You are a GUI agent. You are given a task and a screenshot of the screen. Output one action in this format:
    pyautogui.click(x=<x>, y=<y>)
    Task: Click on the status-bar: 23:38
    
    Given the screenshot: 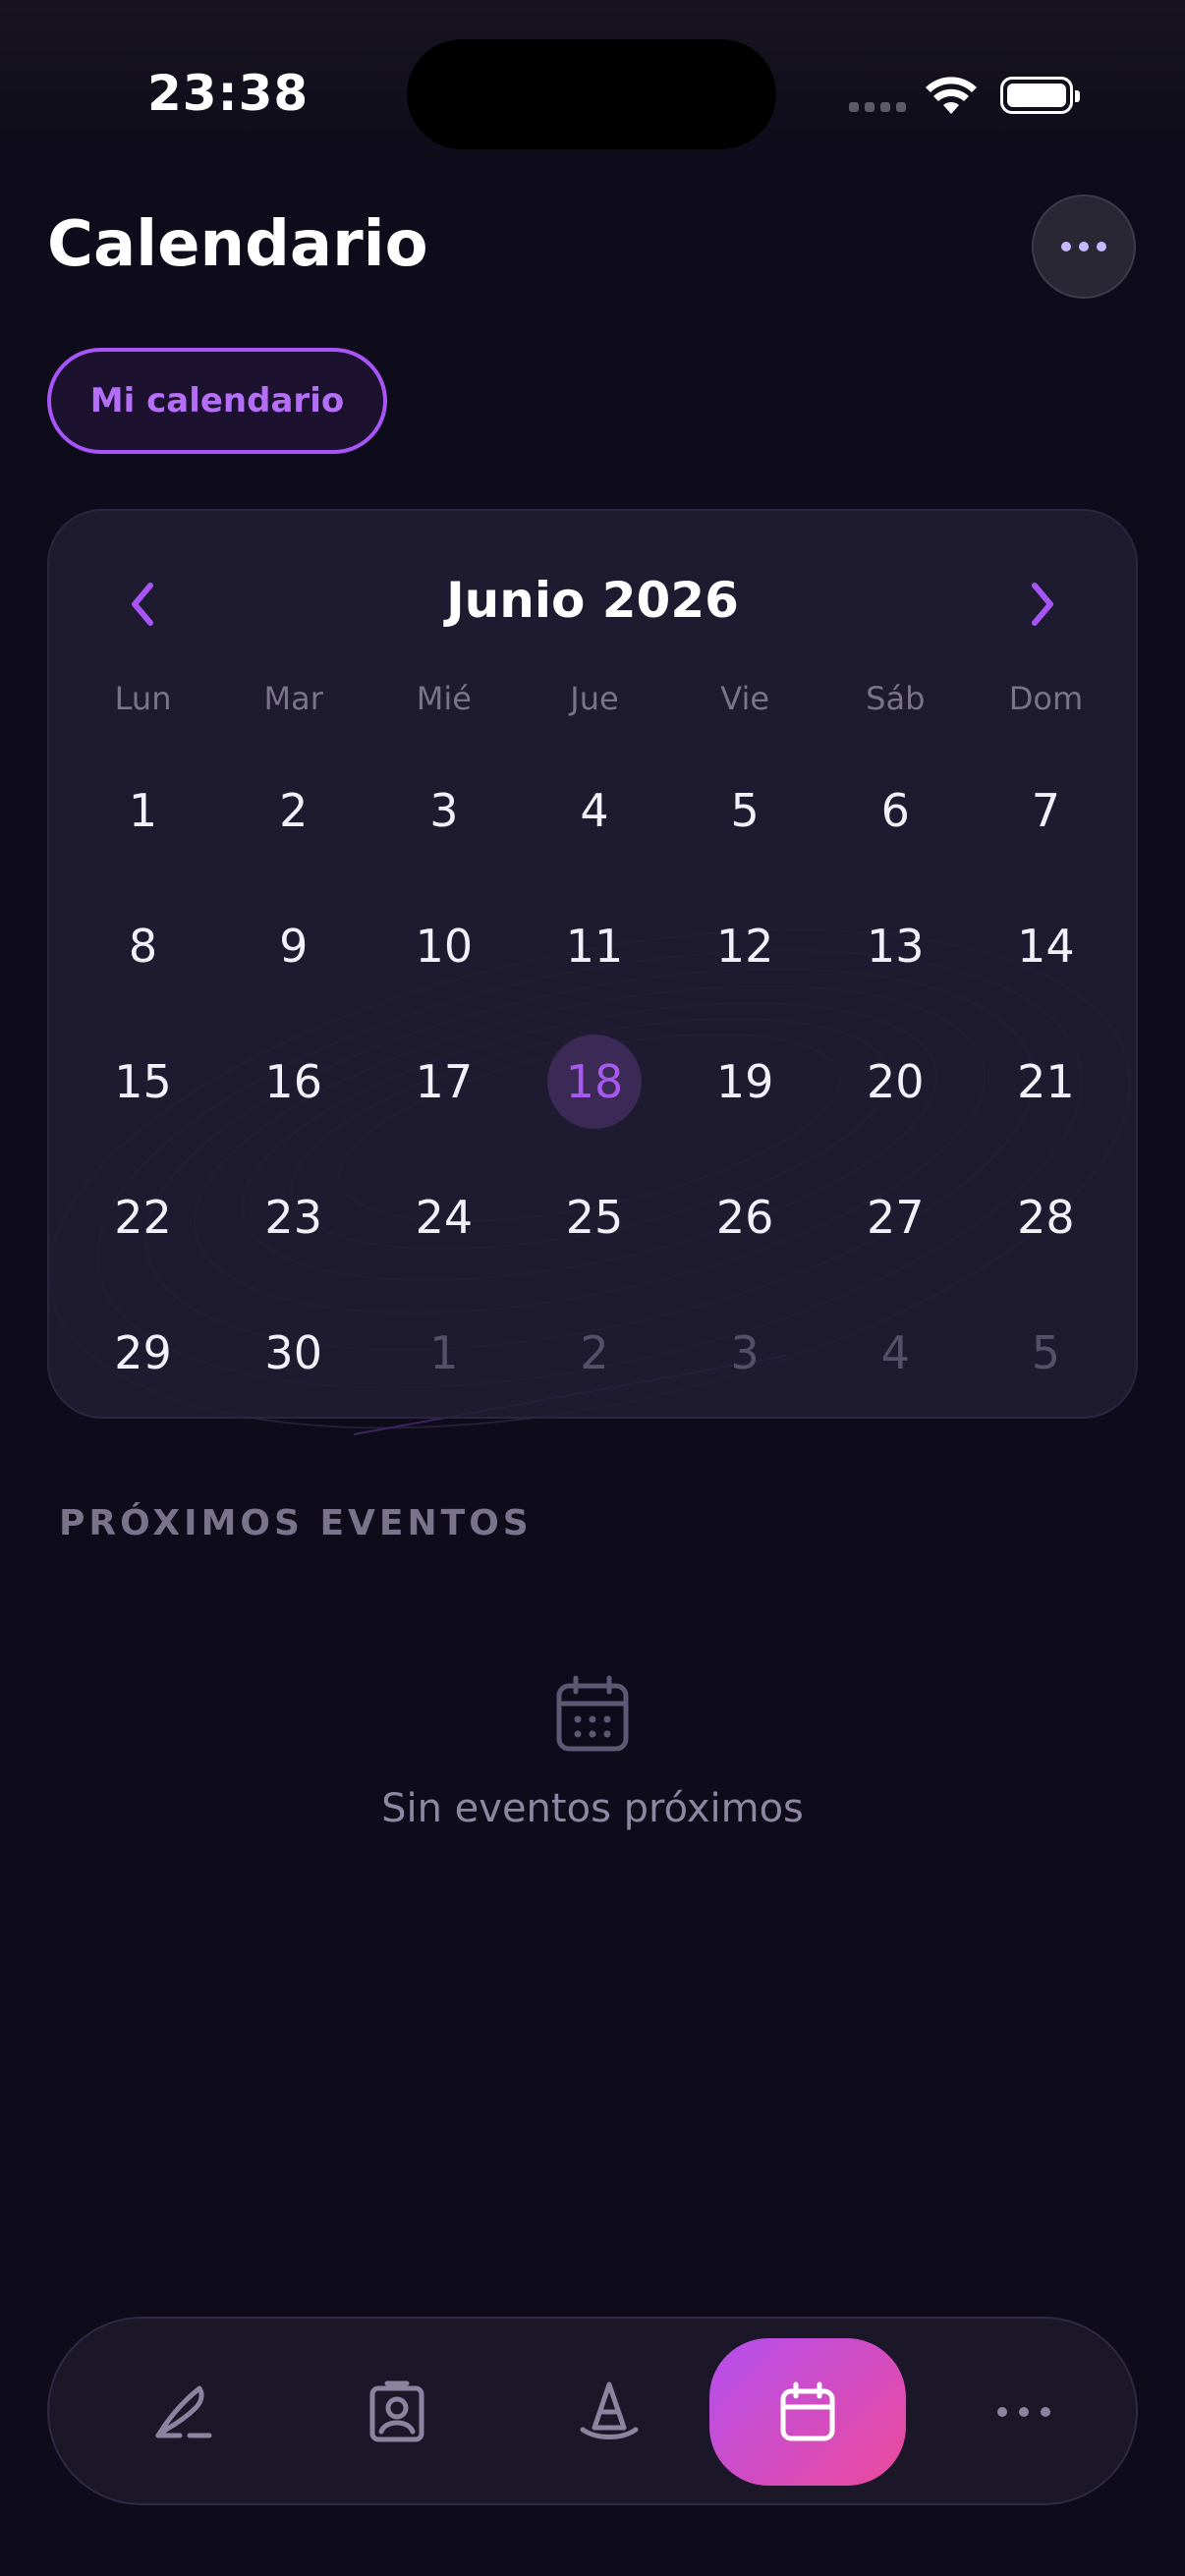 What is the action you would take?
    pyautogui.click(x=592, y=88)
    